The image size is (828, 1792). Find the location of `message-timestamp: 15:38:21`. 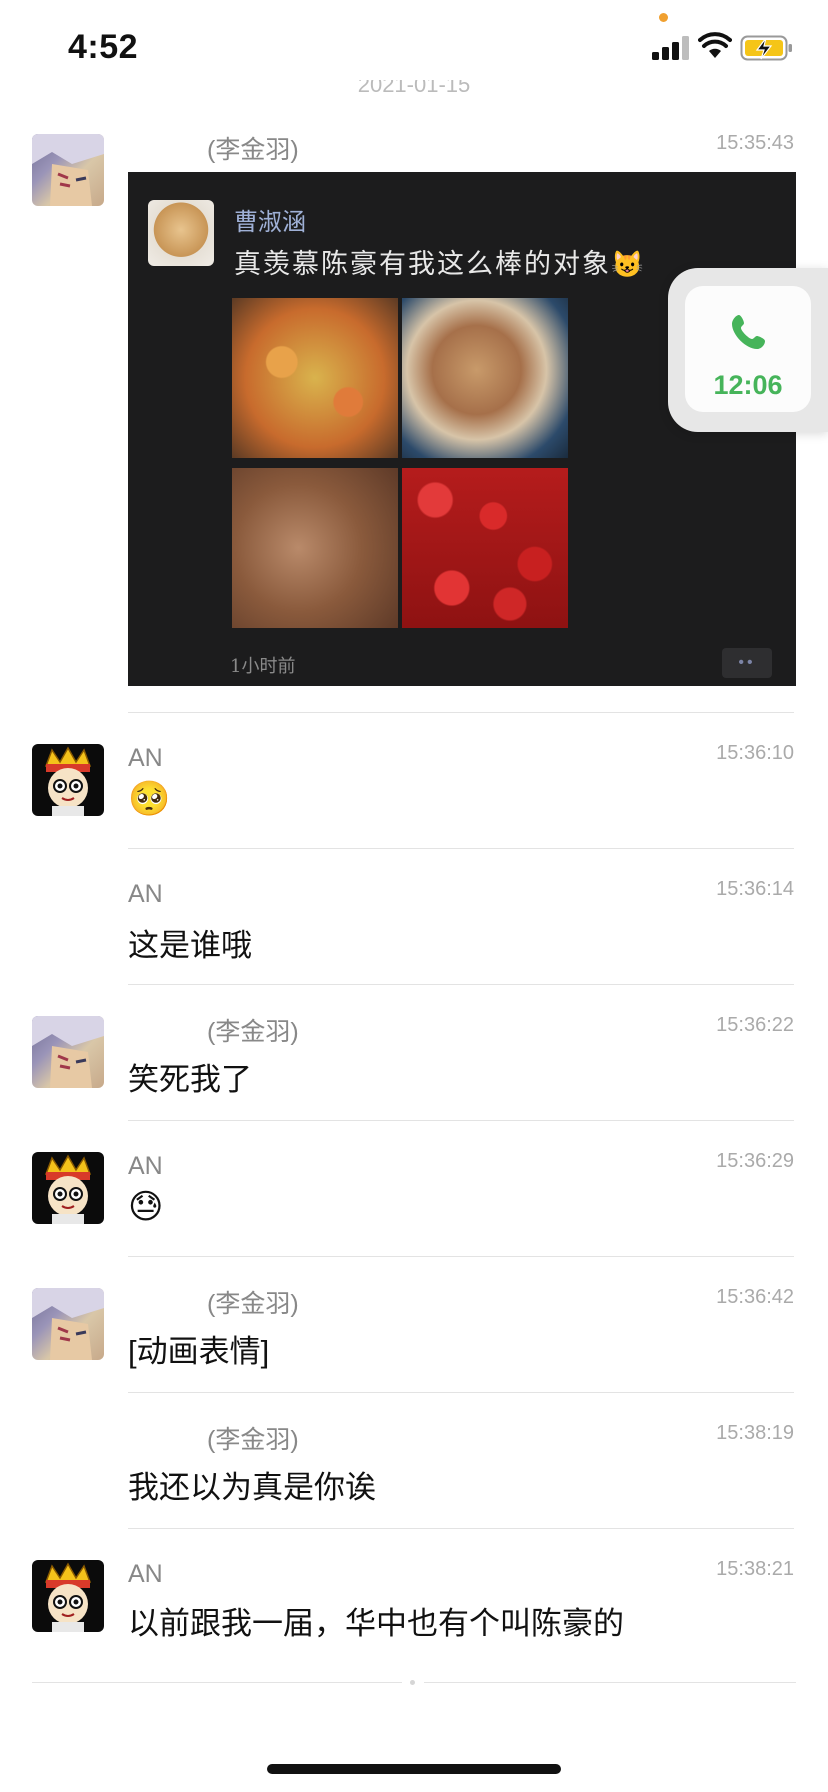

message-timestamp: 15:38:21 is located at coordinates (755, 1569).